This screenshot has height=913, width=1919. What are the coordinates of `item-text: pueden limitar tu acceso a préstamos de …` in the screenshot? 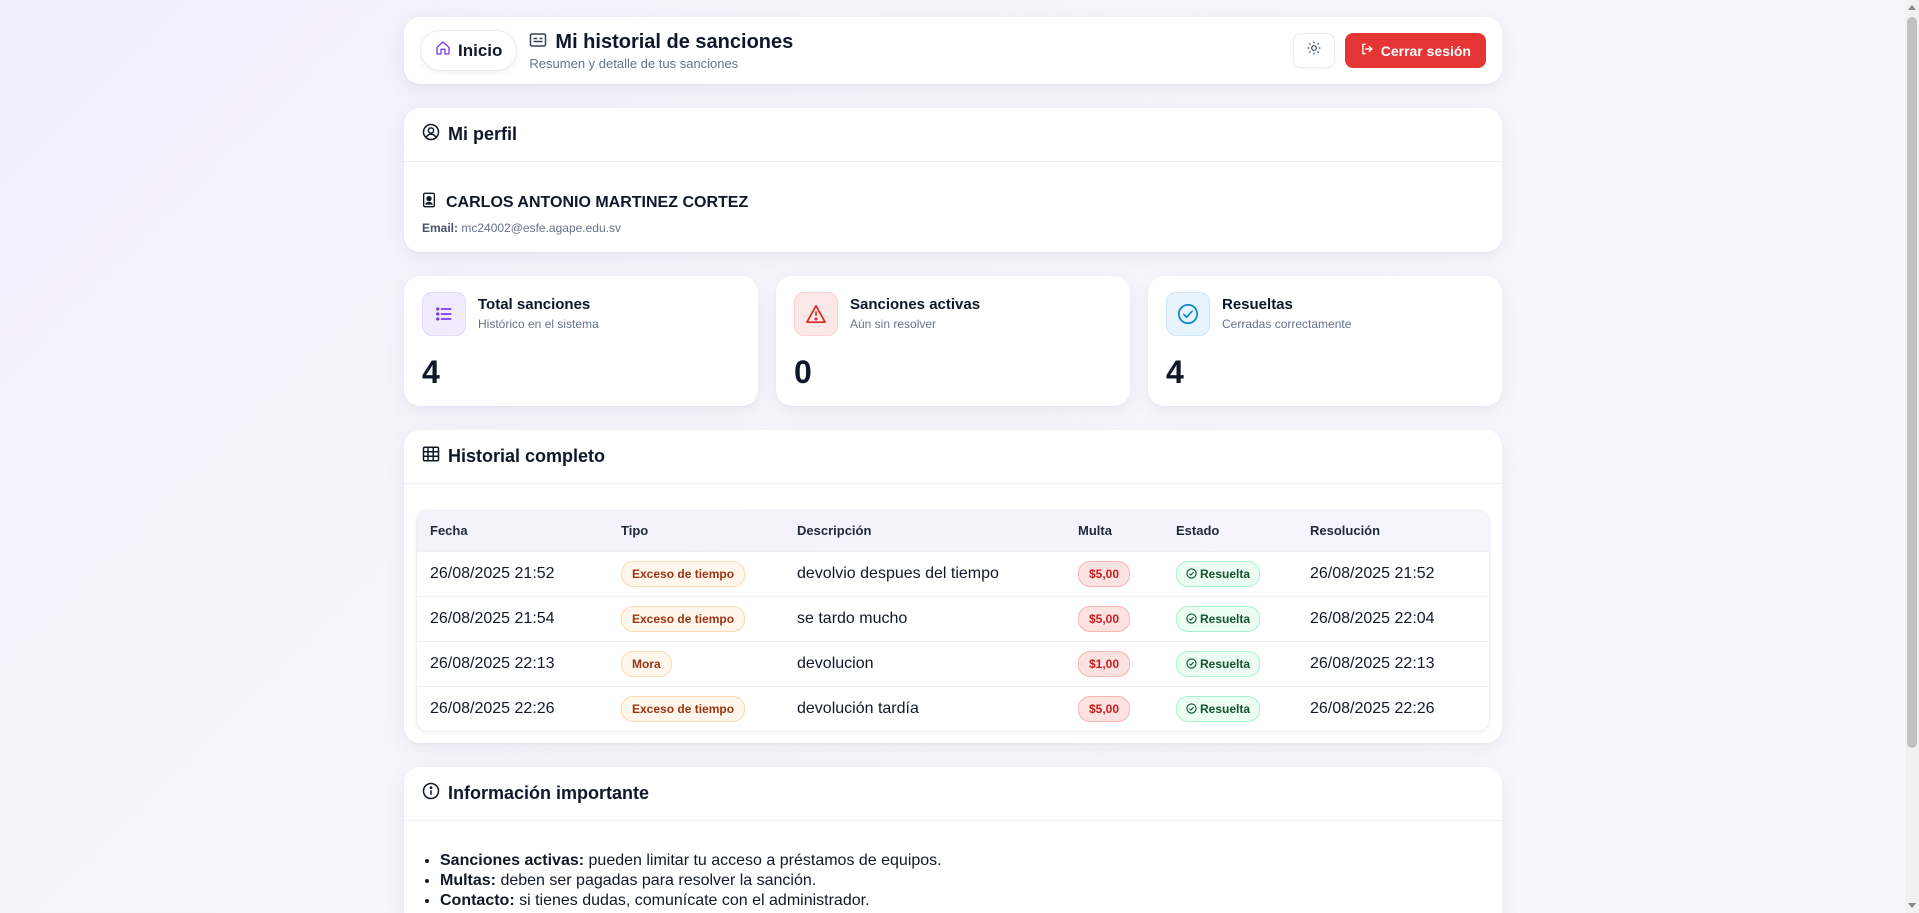 It's located at (763, 860).